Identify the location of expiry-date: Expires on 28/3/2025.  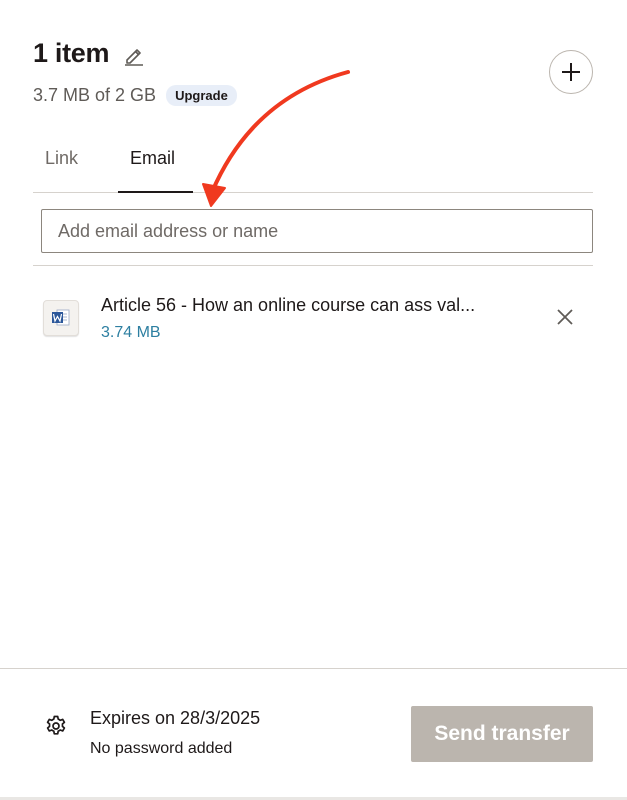
(175, 718).